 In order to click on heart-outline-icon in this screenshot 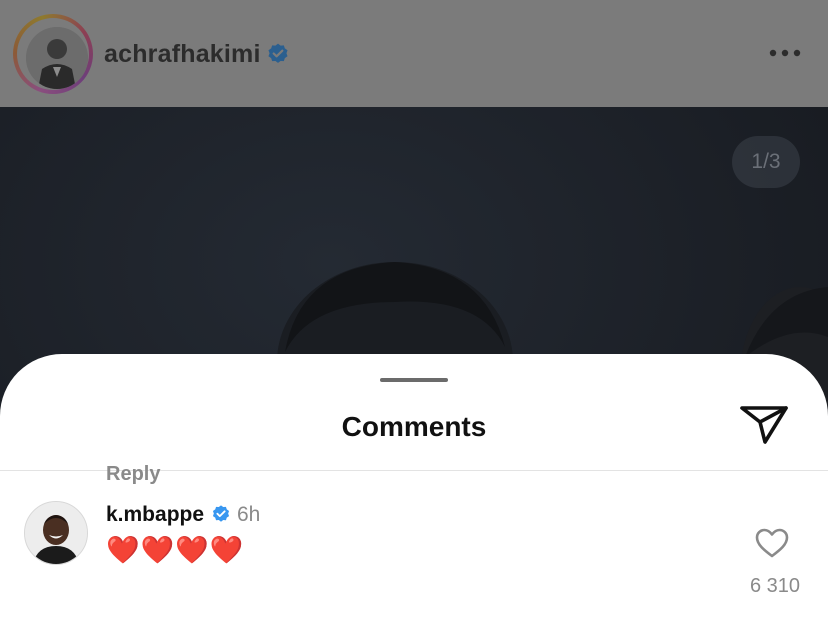, I will do `click(772, 543)`.